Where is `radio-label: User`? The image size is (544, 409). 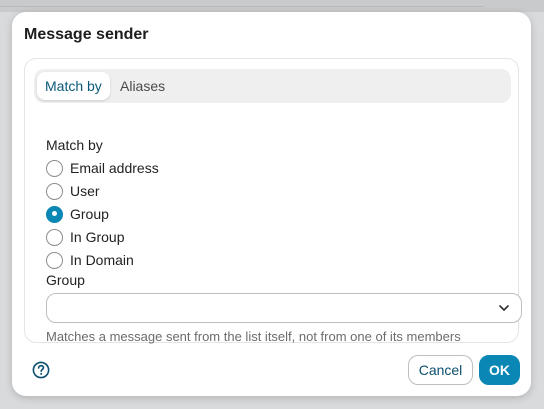 radio-label: User is located at coordinates (85, 191).